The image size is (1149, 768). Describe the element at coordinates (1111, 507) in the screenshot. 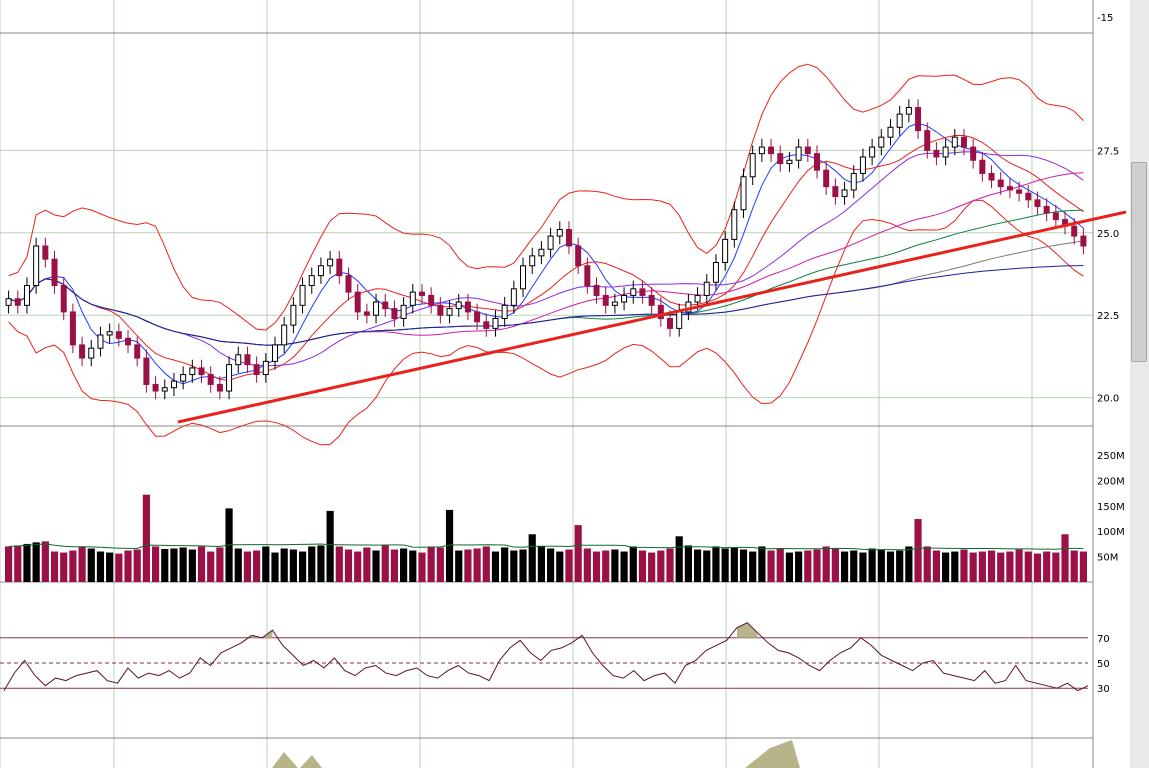

I see `volume-axis: 250M 200M 150M 100M 50M` at that location.